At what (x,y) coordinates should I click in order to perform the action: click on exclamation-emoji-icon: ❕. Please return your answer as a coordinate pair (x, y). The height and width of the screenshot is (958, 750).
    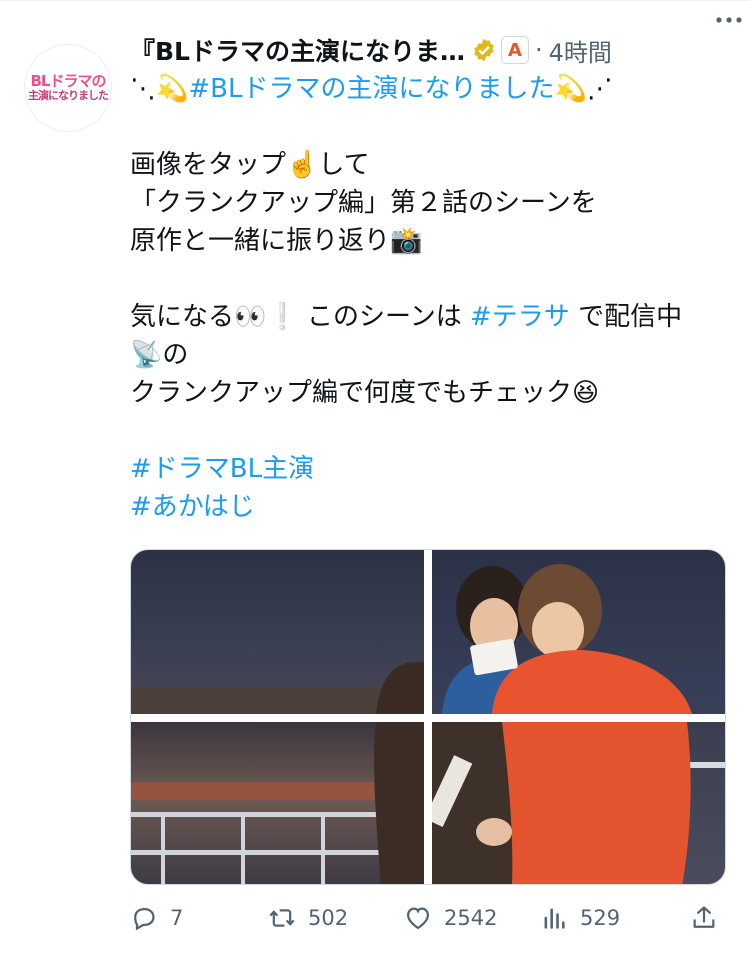
    Looking at the image, I should click on (282, 317).